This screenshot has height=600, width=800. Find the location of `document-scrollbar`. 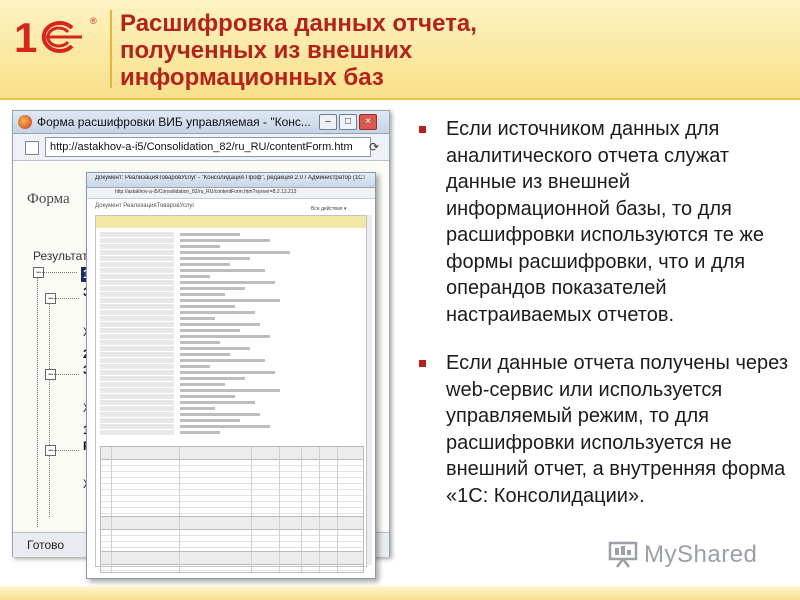

document-scrollbar is located at coordinates (369, 390).